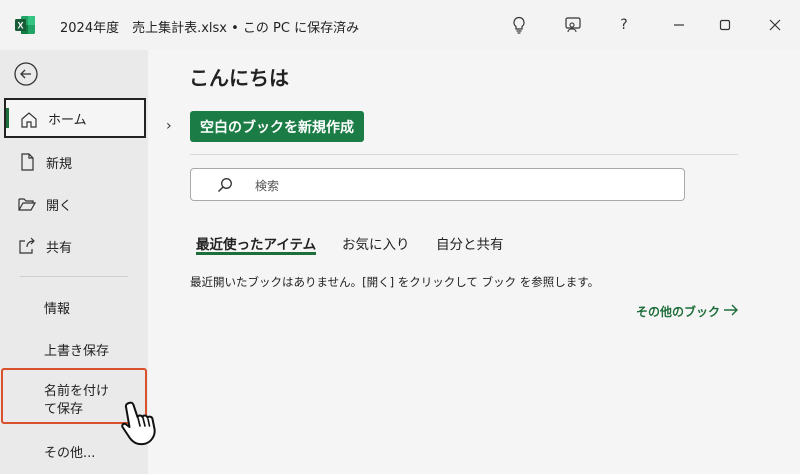 This screenshot has width=800, height=474. Describe the element at coordinates (75, 162) in the screenshot. I see `sidebar-item-new: 新規` at that location.